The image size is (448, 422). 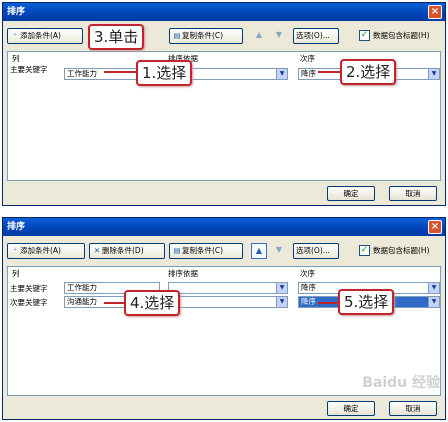 What do you see at coordinates (164, 73) in the screenshot?
I see `callout-step-1: 1.选择` at bounding box center [164, 73].